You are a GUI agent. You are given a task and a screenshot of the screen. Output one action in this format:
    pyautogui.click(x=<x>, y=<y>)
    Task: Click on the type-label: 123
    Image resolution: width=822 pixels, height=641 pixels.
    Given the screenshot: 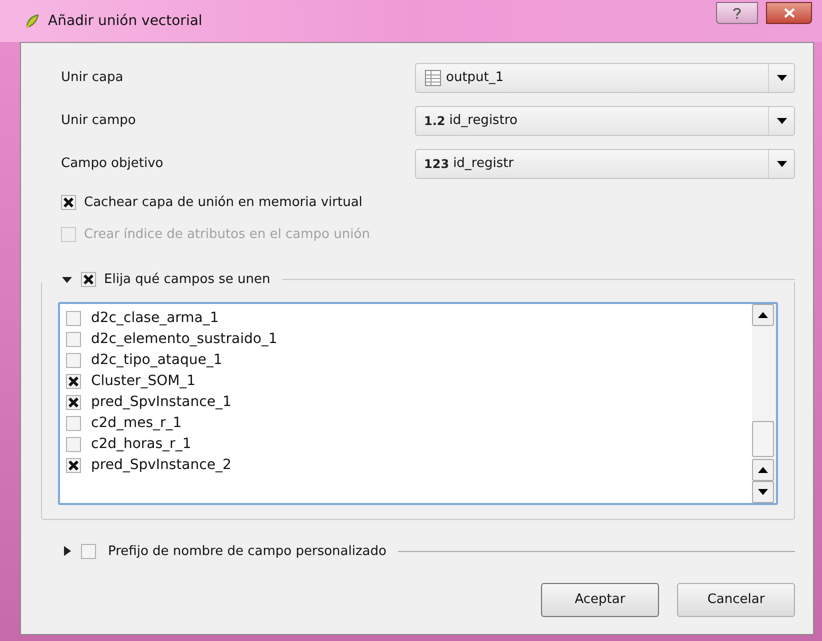 What is the action you would take?
    pyautogui.click(x=437, y=164)
    